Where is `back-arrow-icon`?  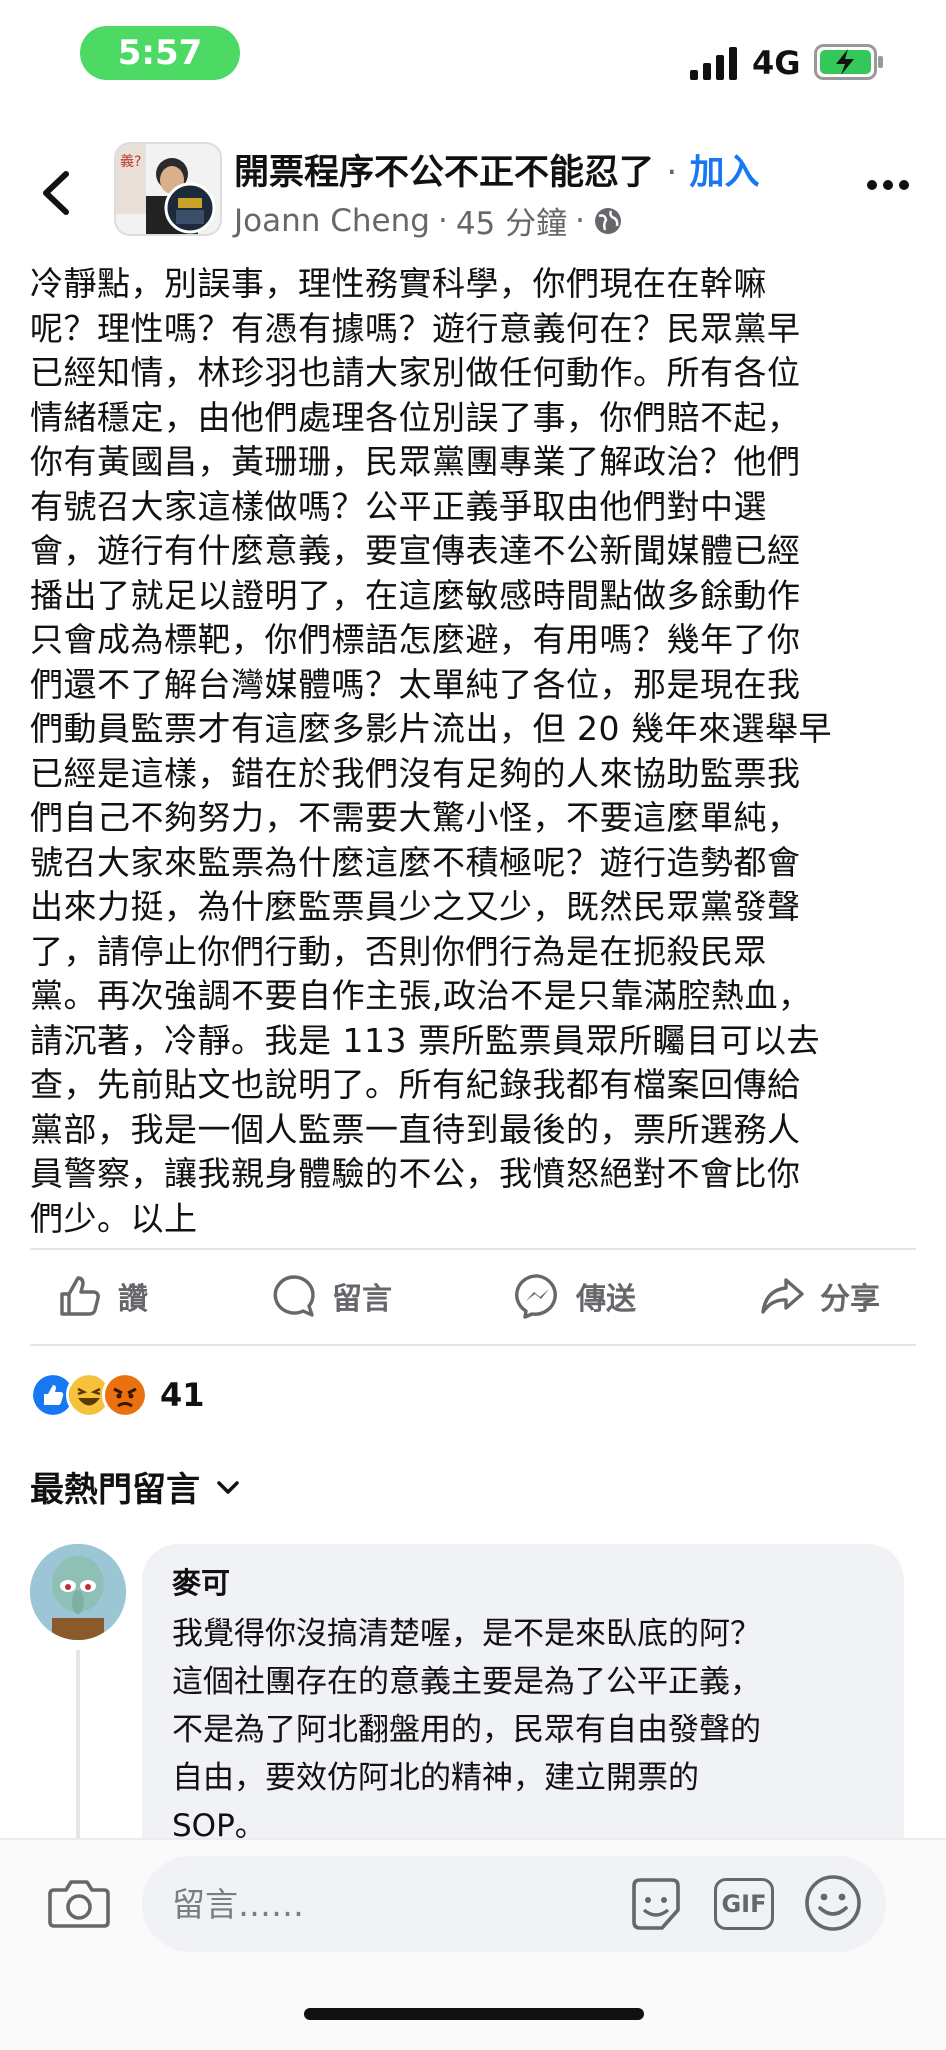 back-arrow-icon is located at coordinates (56, 193).